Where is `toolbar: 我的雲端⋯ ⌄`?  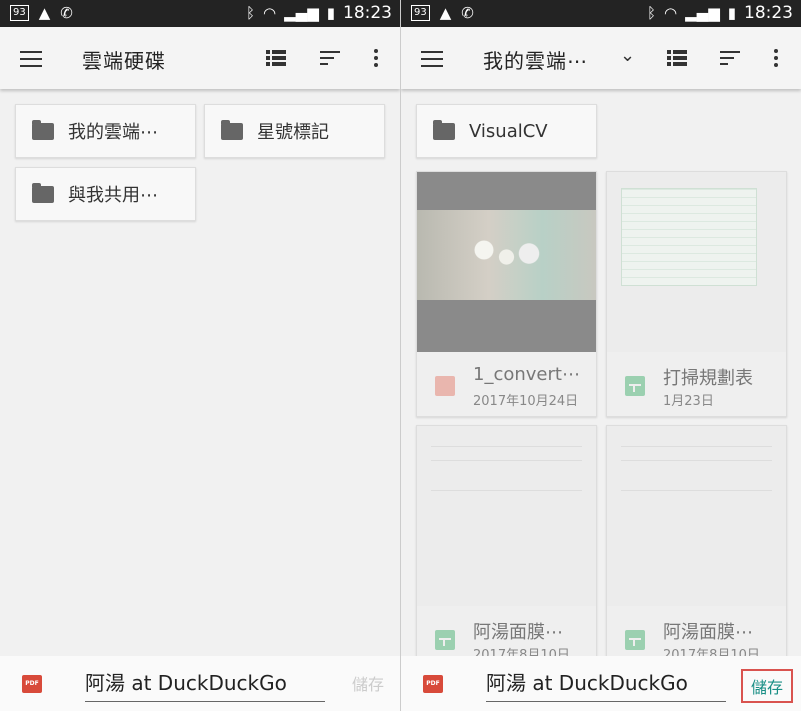 toolbar: 我的雲端⋯ ⌄ is located at coordinates (601, 58).